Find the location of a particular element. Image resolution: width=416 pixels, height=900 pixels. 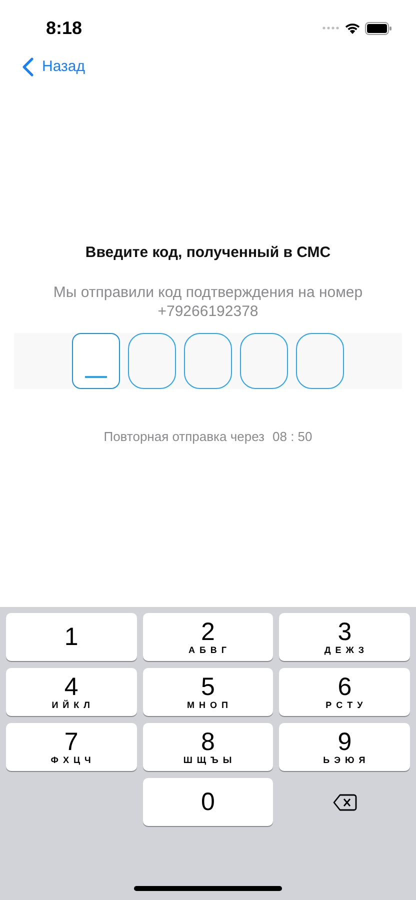

screen-title: Введите код, полученный в СМС is located at coordinates (208, 253).